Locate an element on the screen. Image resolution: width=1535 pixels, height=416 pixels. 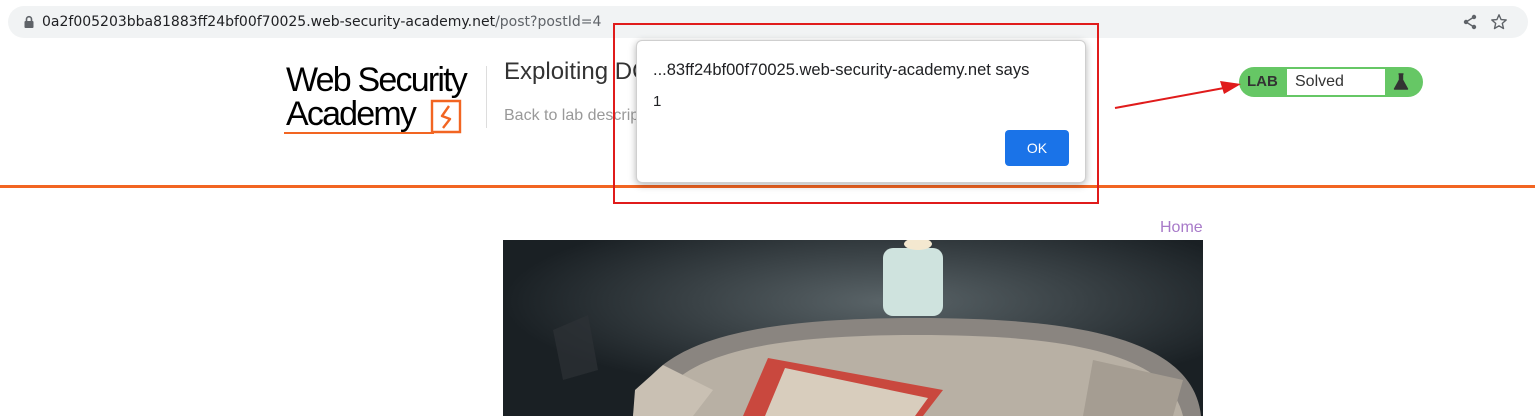
header-divider is located at coordinates (486, 97).